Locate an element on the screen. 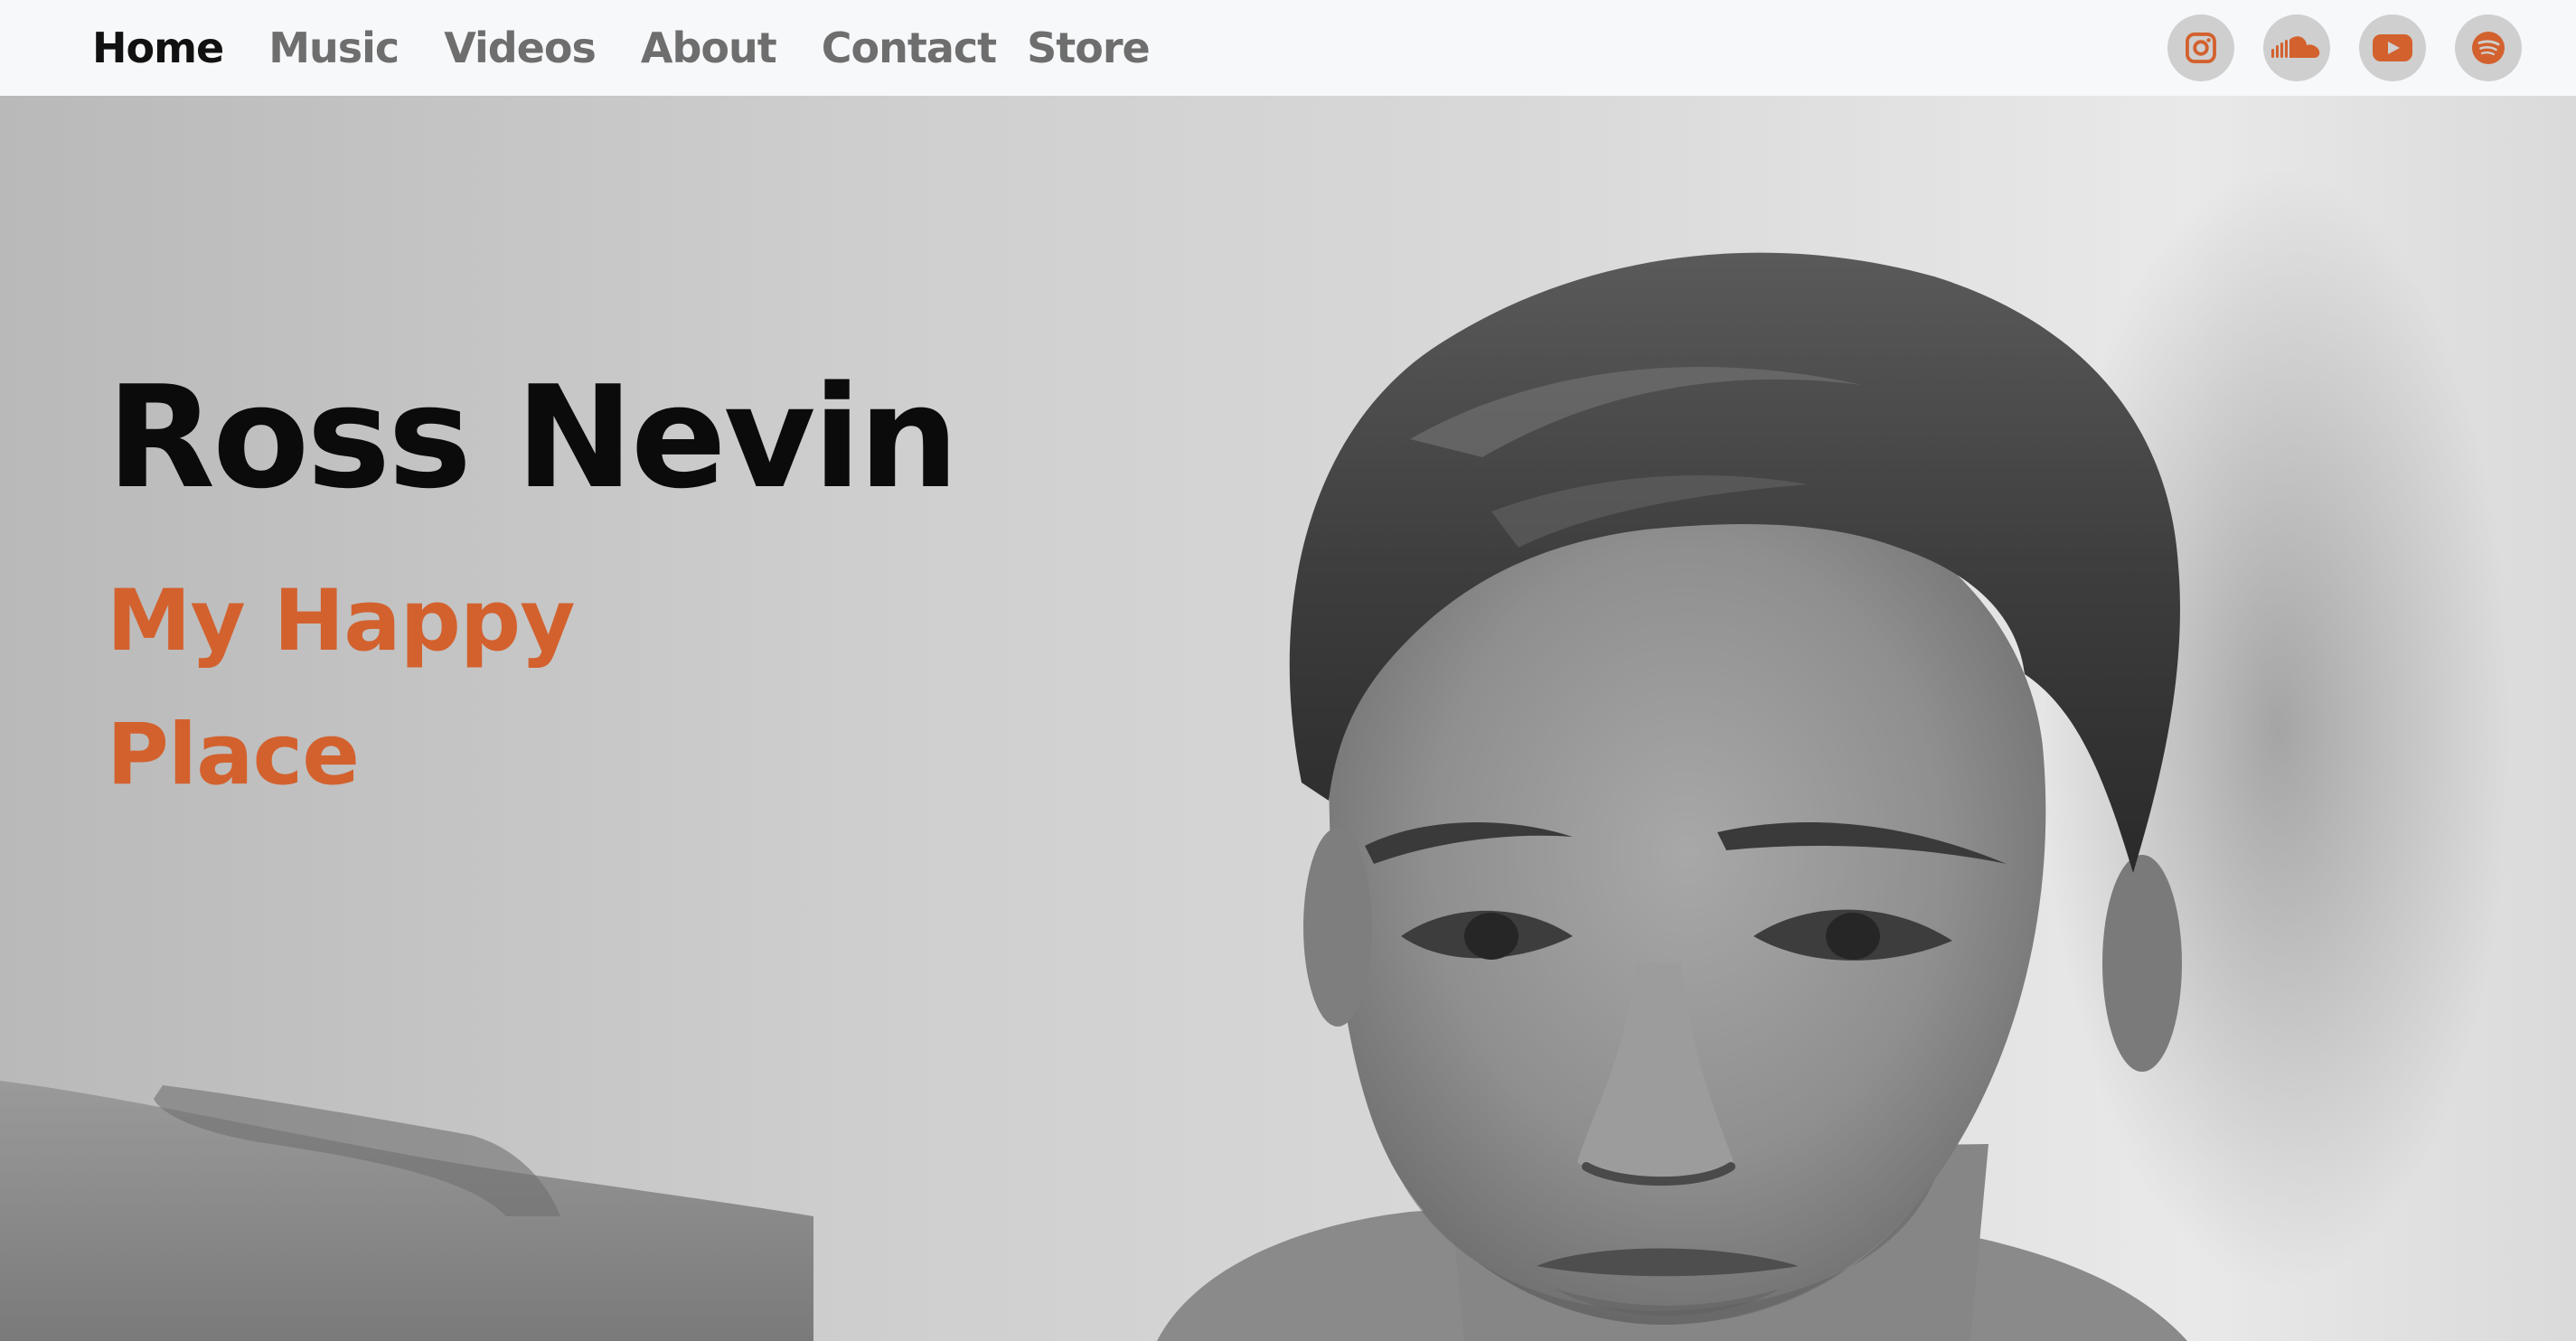  nav-links: Home Music Videos About Contact Store is located at coordinates (643, 48).